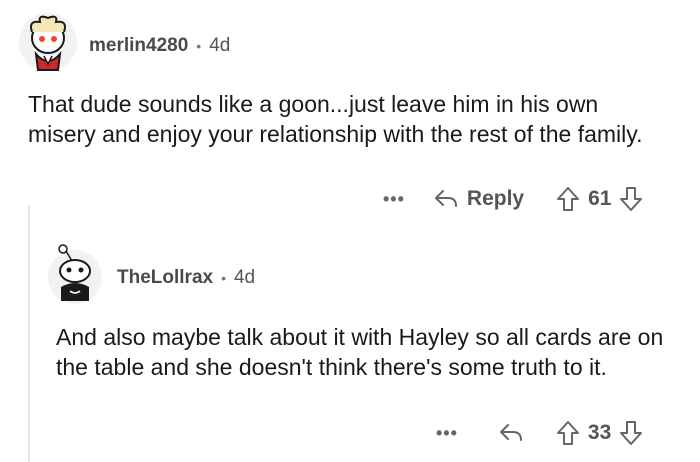 The image size is (700, 462). Describe the element at coordinates (29, 333) in the screenshot. I see `thread-line` at that location.